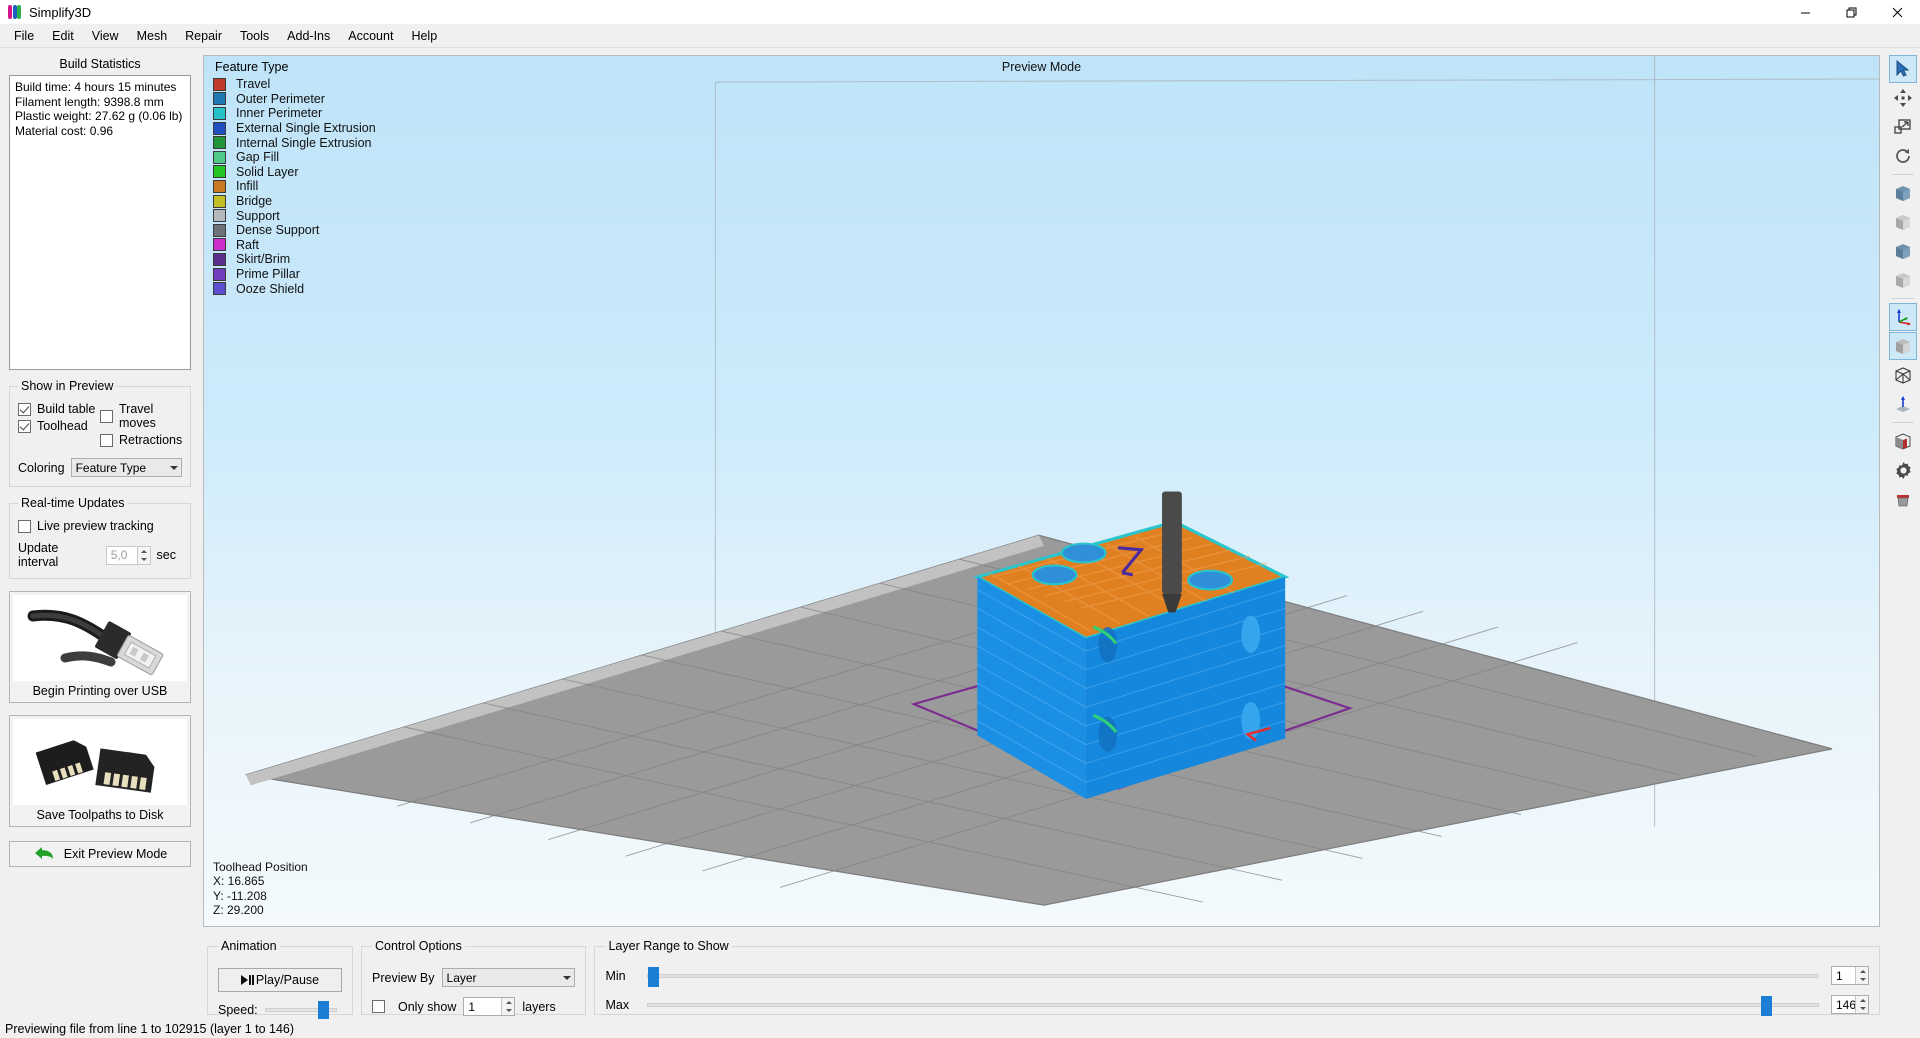  Describe the element at coordinates (308, 36) in the screenshot. I see `menu-addins: Add-Ins` at that location.